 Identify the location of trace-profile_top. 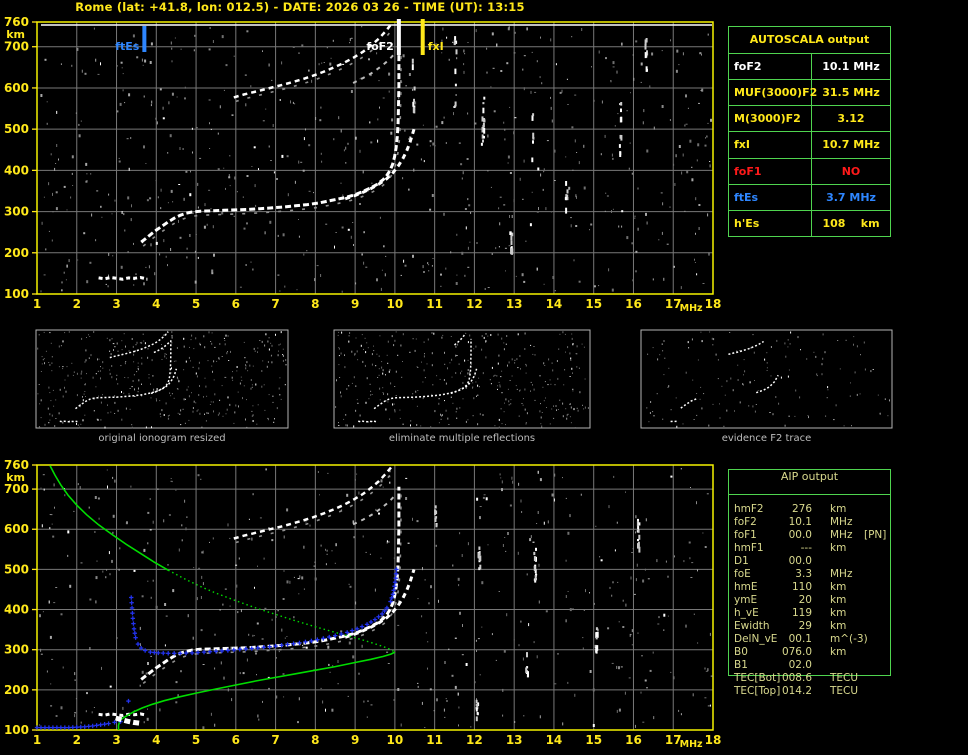
(109, 518).